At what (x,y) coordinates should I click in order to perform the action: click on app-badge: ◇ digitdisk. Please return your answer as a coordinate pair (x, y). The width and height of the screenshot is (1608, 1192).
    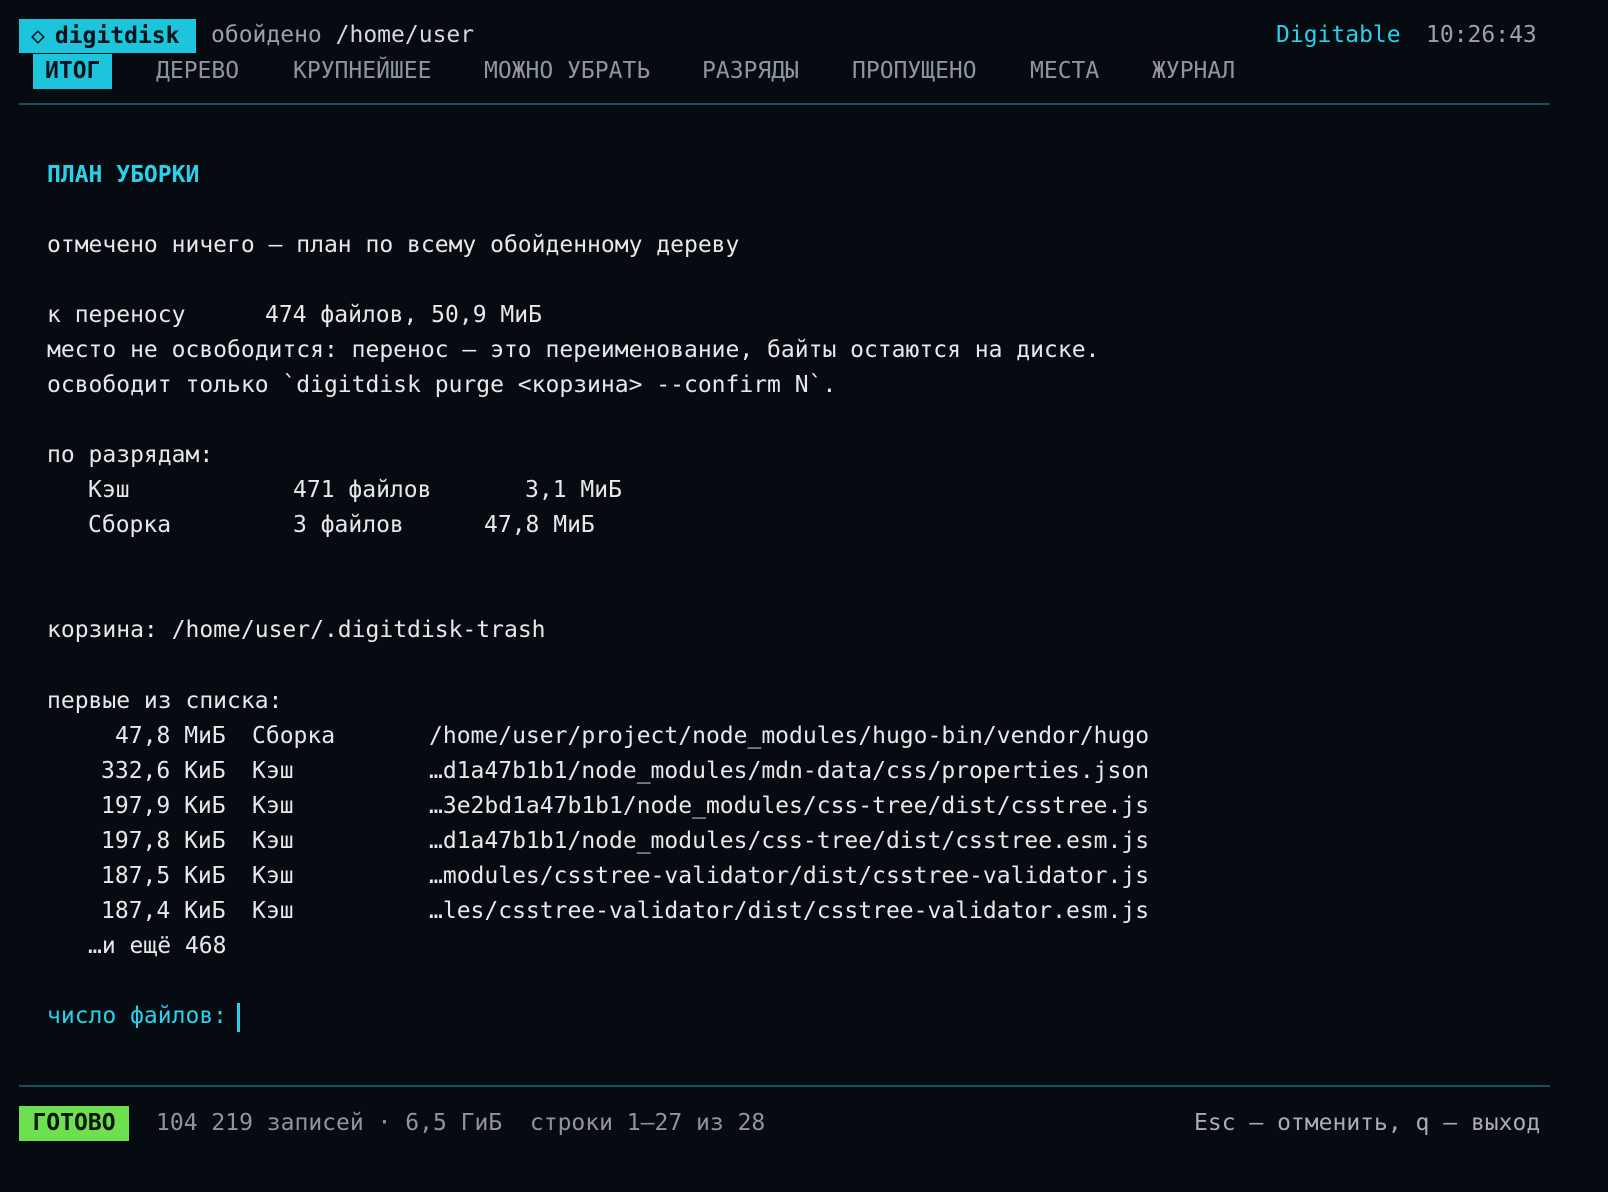
    Looking at the image, I should click on (107, 36).